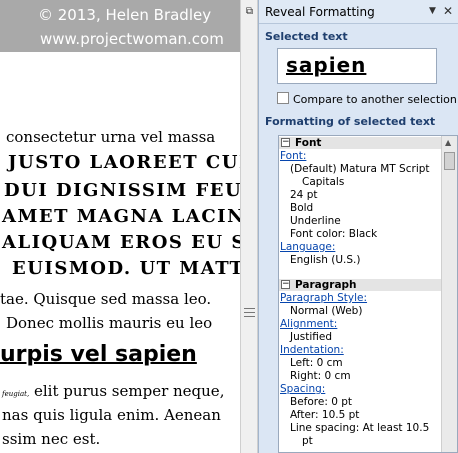  Describe the element at coordinates (122, 190) in the screenshot. I see `doc-line-decorative: DUI DIGNISSIM FEUGIAT` at that location.